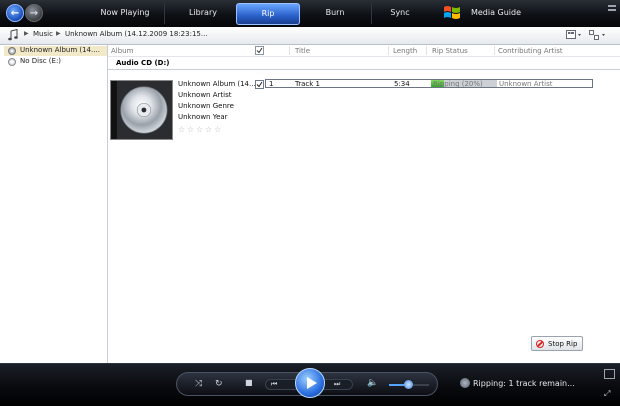 This screenshot has height=406, width=620. I want to click on group-header-label: Audio CD (D:), so click(143, 63).